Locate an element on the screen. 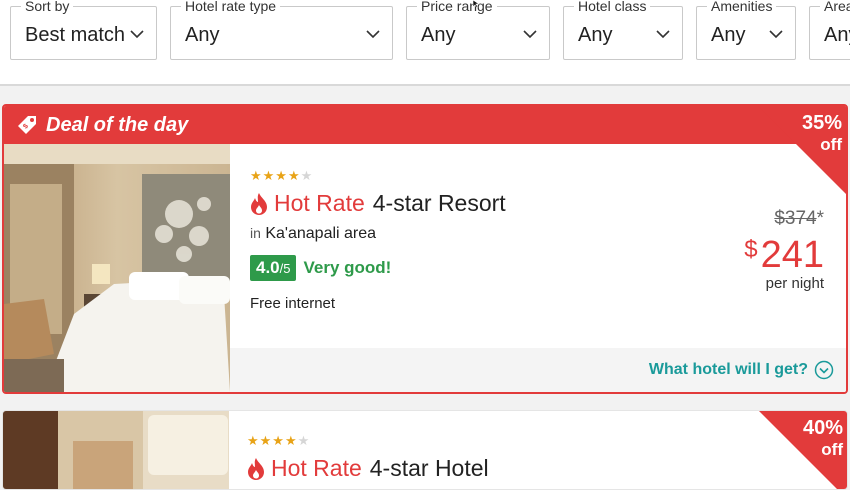 The image size is (850, 490). filter-label: Area is located at coordinates (835, 7).